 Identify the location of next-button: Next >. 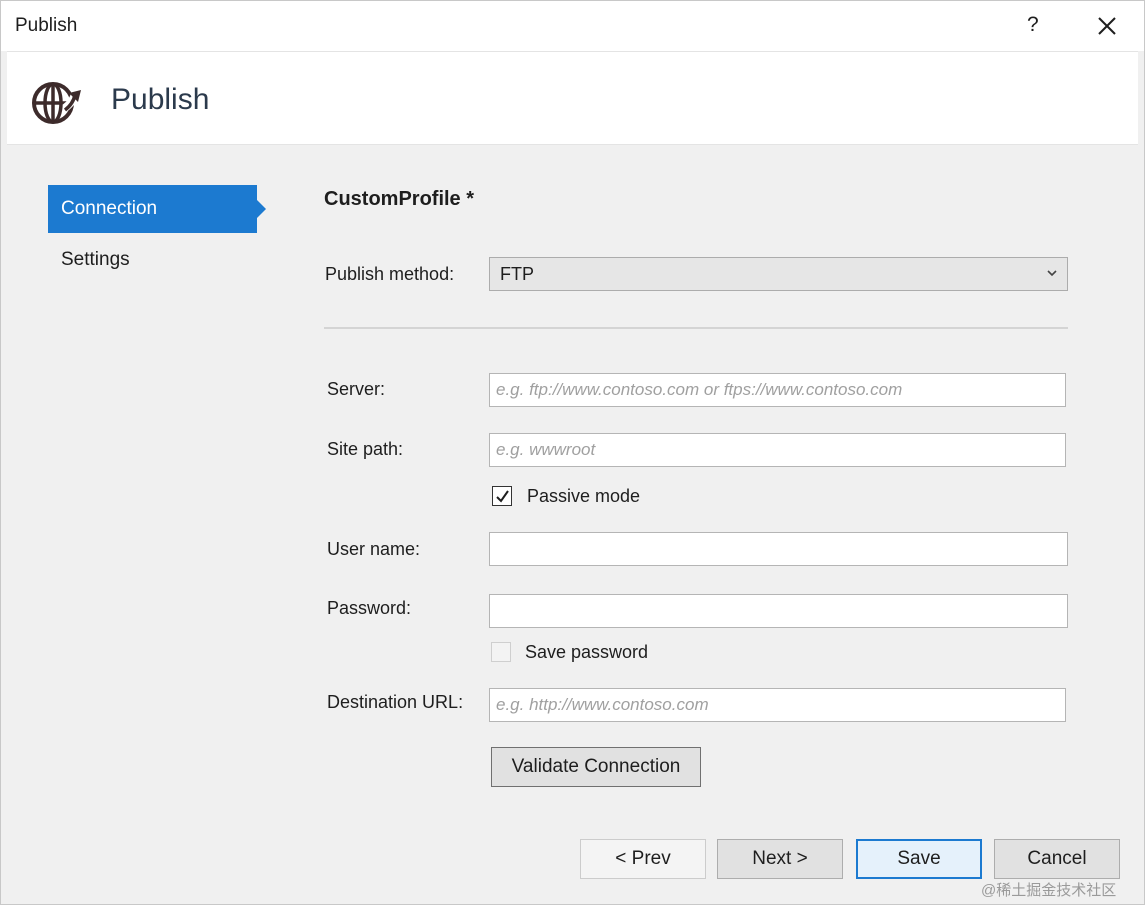
(780, 859).